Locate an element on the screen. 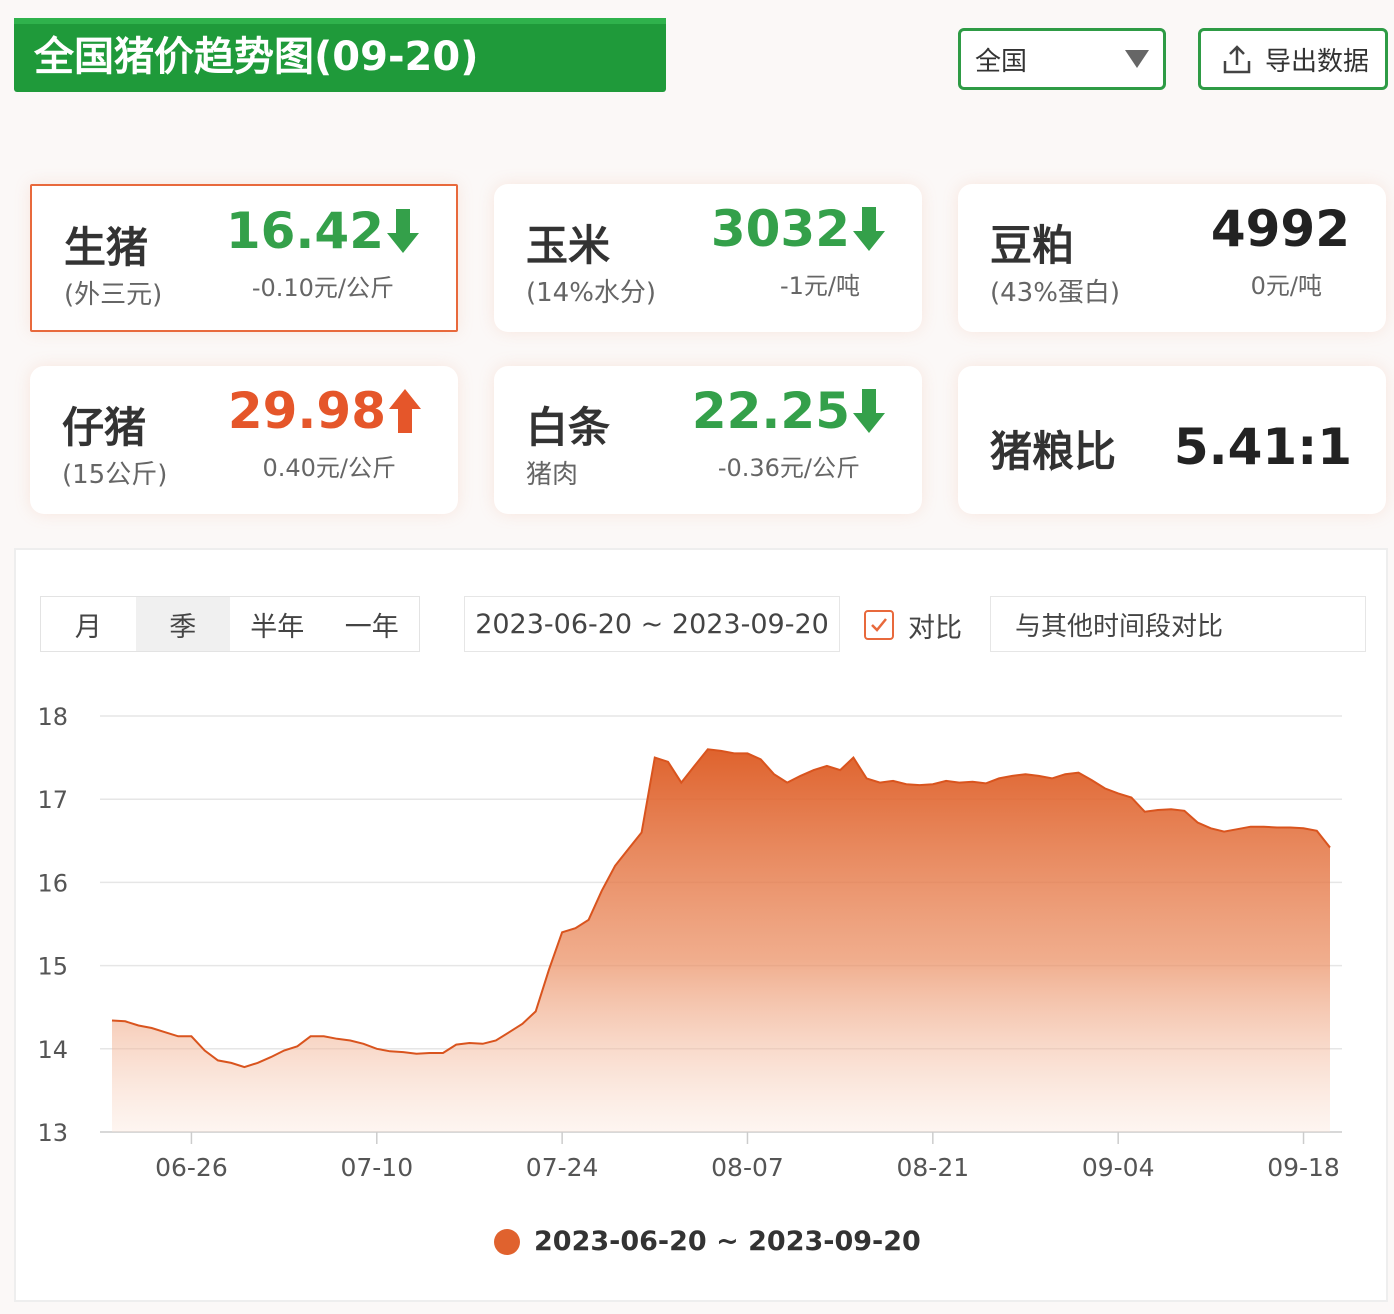 The width and height of the screenshot is (1394, 1314). card-pig-grain-ratio: 猪粮比 5.41:1 is located at coordinates (1172, 440).